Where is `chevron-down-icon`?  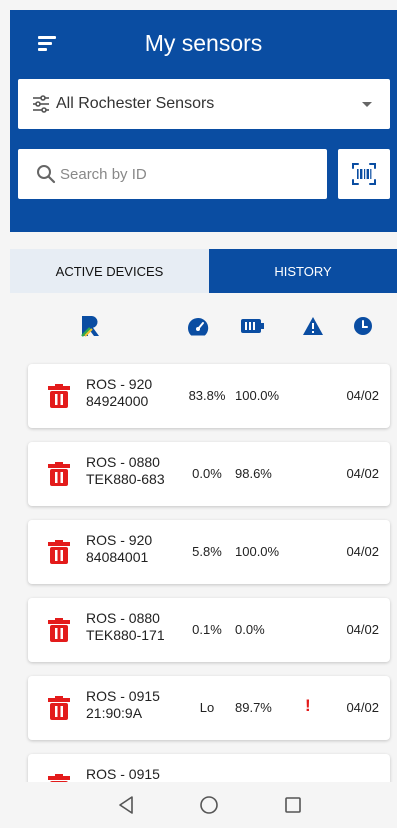 chevron-down-icon is located at coordinates (367, 104).